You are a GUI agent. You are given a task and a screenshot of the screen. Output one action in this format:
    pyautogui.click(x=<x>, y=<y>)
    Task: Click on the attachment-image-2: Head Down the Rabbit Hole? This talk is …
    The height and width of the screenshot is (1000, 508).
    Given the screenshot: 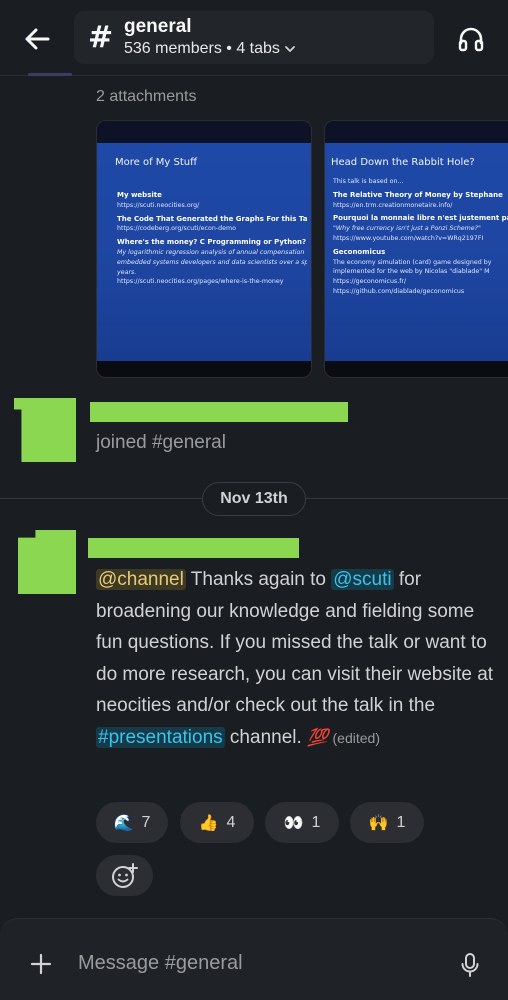 What is the action you would take?
    pyautogui.click(x=416, y=249)
    